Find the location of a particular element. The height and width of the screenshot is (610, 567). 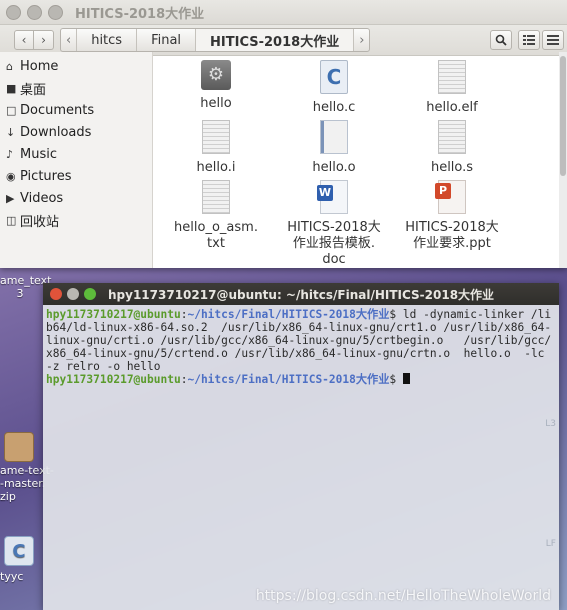

breadcrumb-item-current: HITICS-2018大作业 is located at coordinates (275, 40).